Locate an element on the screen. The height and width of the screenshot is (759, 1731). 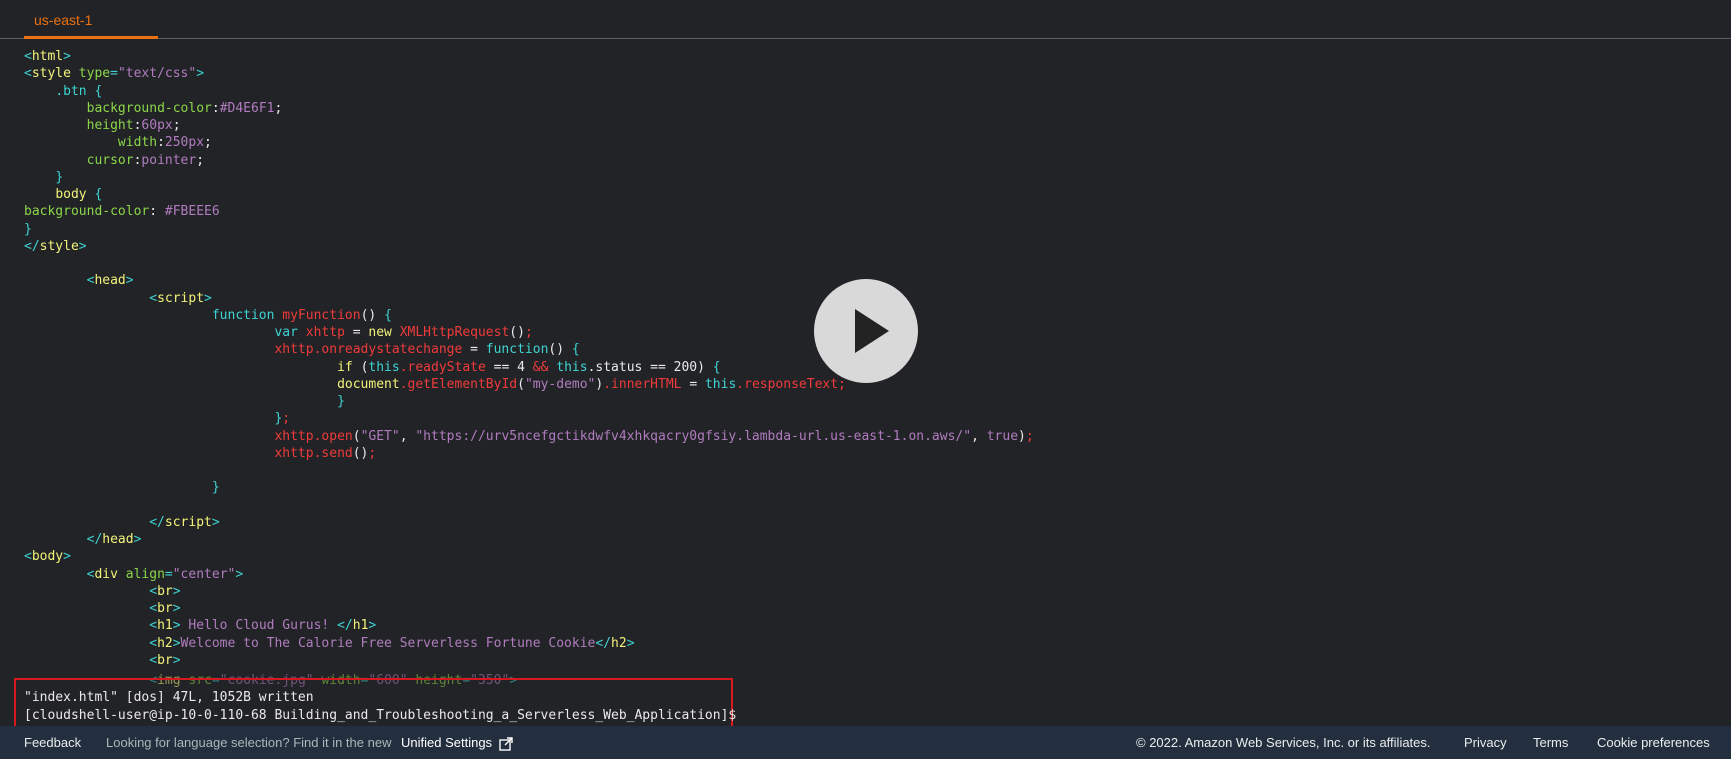
terms-link: Terms is located at coordinates (1550, 742).